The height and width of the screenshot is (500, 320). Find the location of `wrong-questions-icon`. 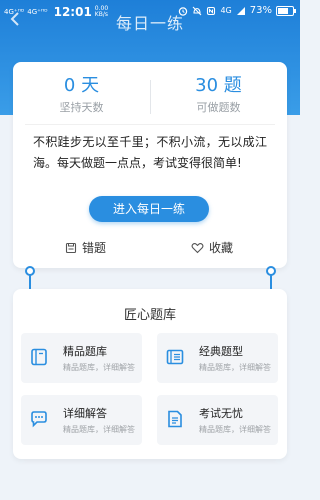

wrong-questions-icon is located at coordinates (71, 247).